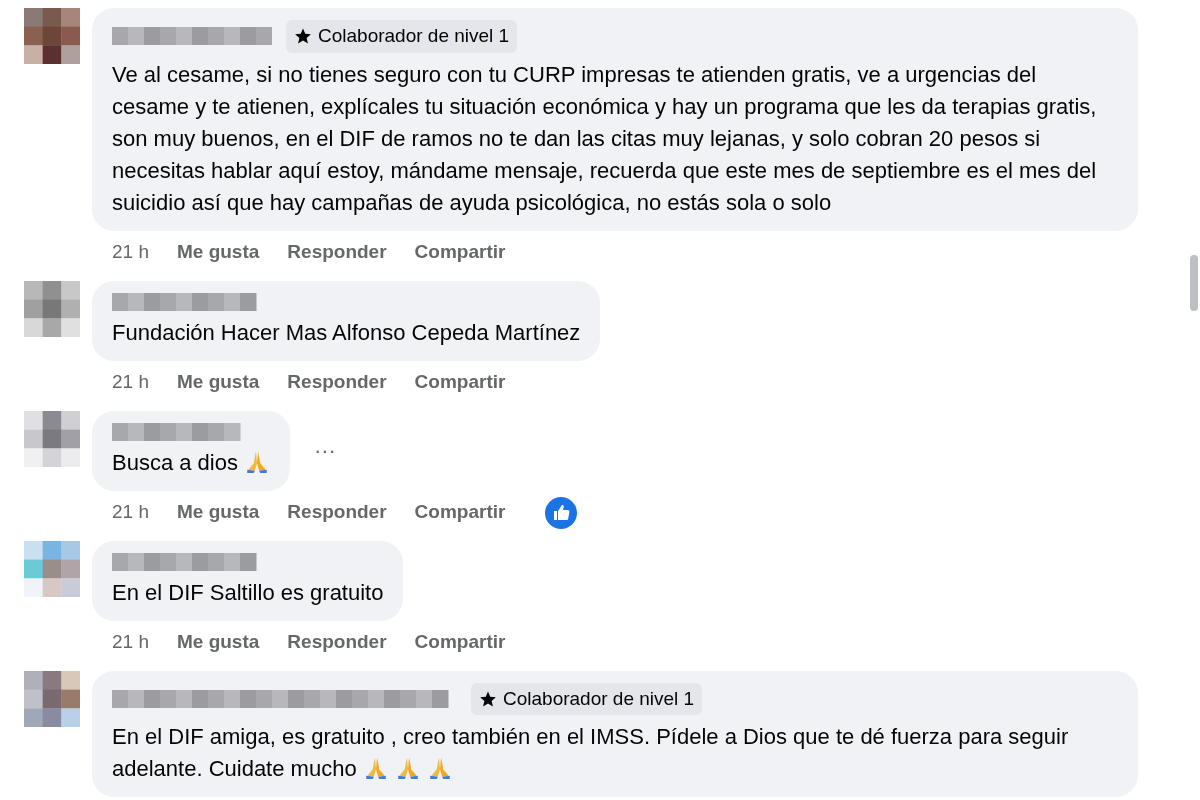 The image size is (1200, 800). What do you see at coordinates (248, 592) in the screenshot?
I see `comment-text: En el DIF Saltillo es gratuito` at bounding box center [248, 592].